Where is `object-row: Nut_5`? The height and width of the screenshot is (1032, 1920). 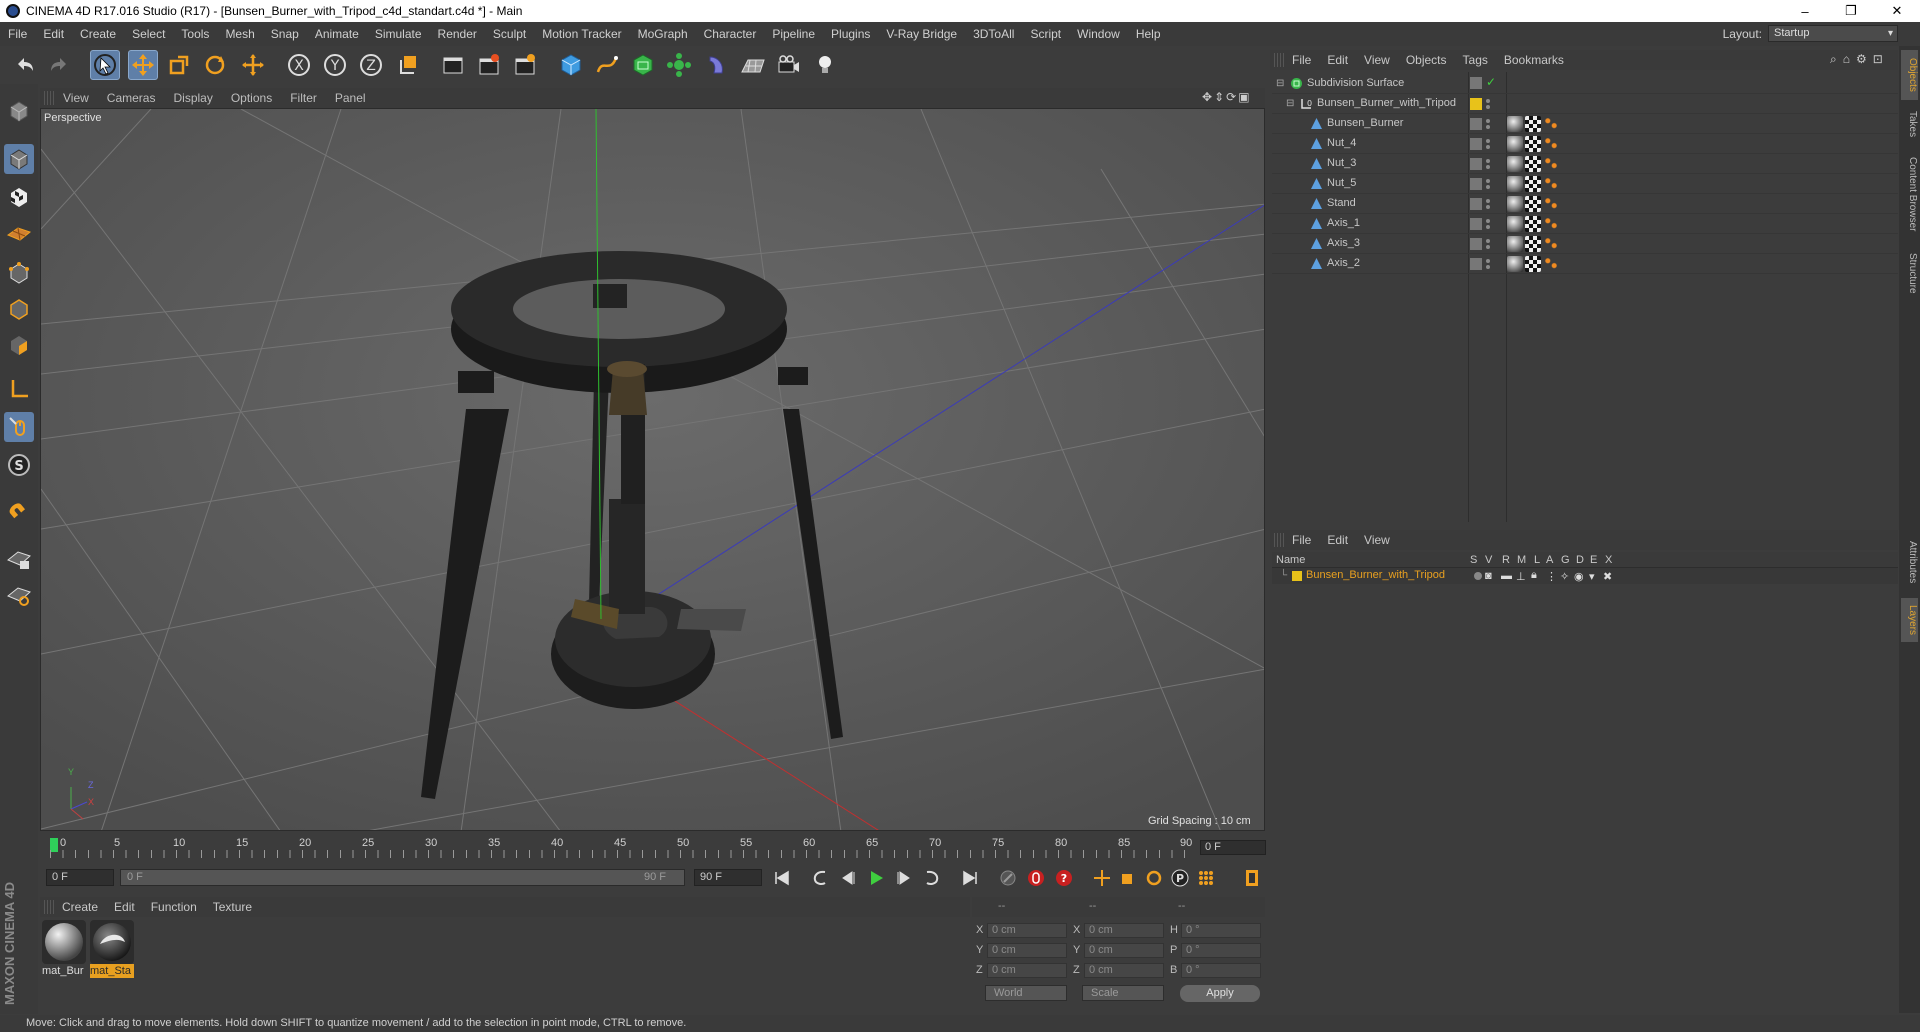 object-row: Nut_5 is located at coordinates (1585, 184).